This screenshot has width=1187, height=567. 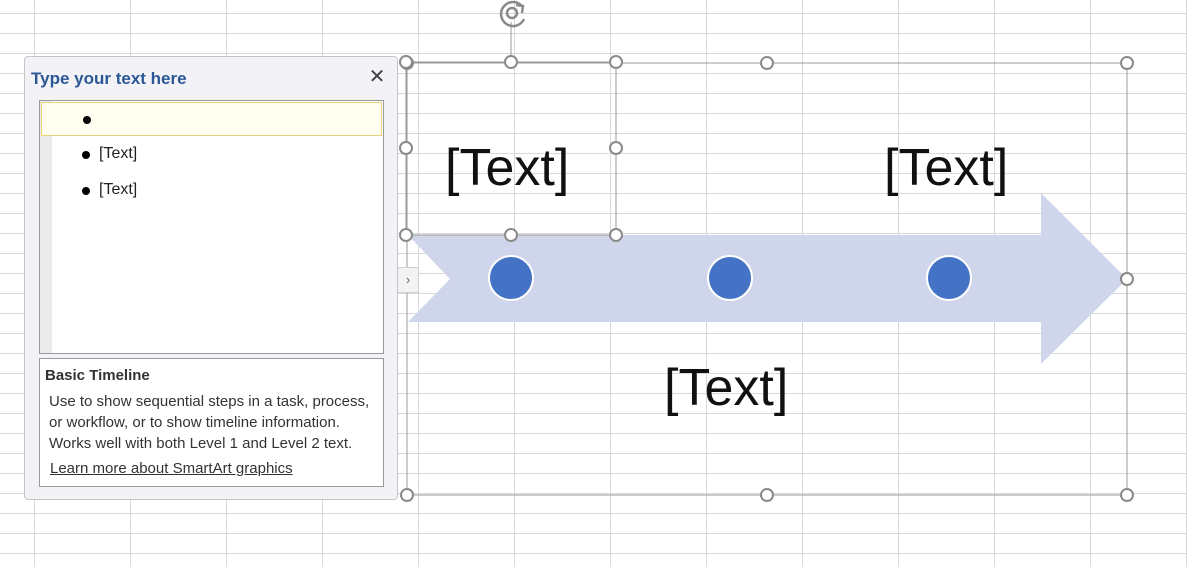 I want to click on frame-handle-bottom-left, so click(x=407, y=495).